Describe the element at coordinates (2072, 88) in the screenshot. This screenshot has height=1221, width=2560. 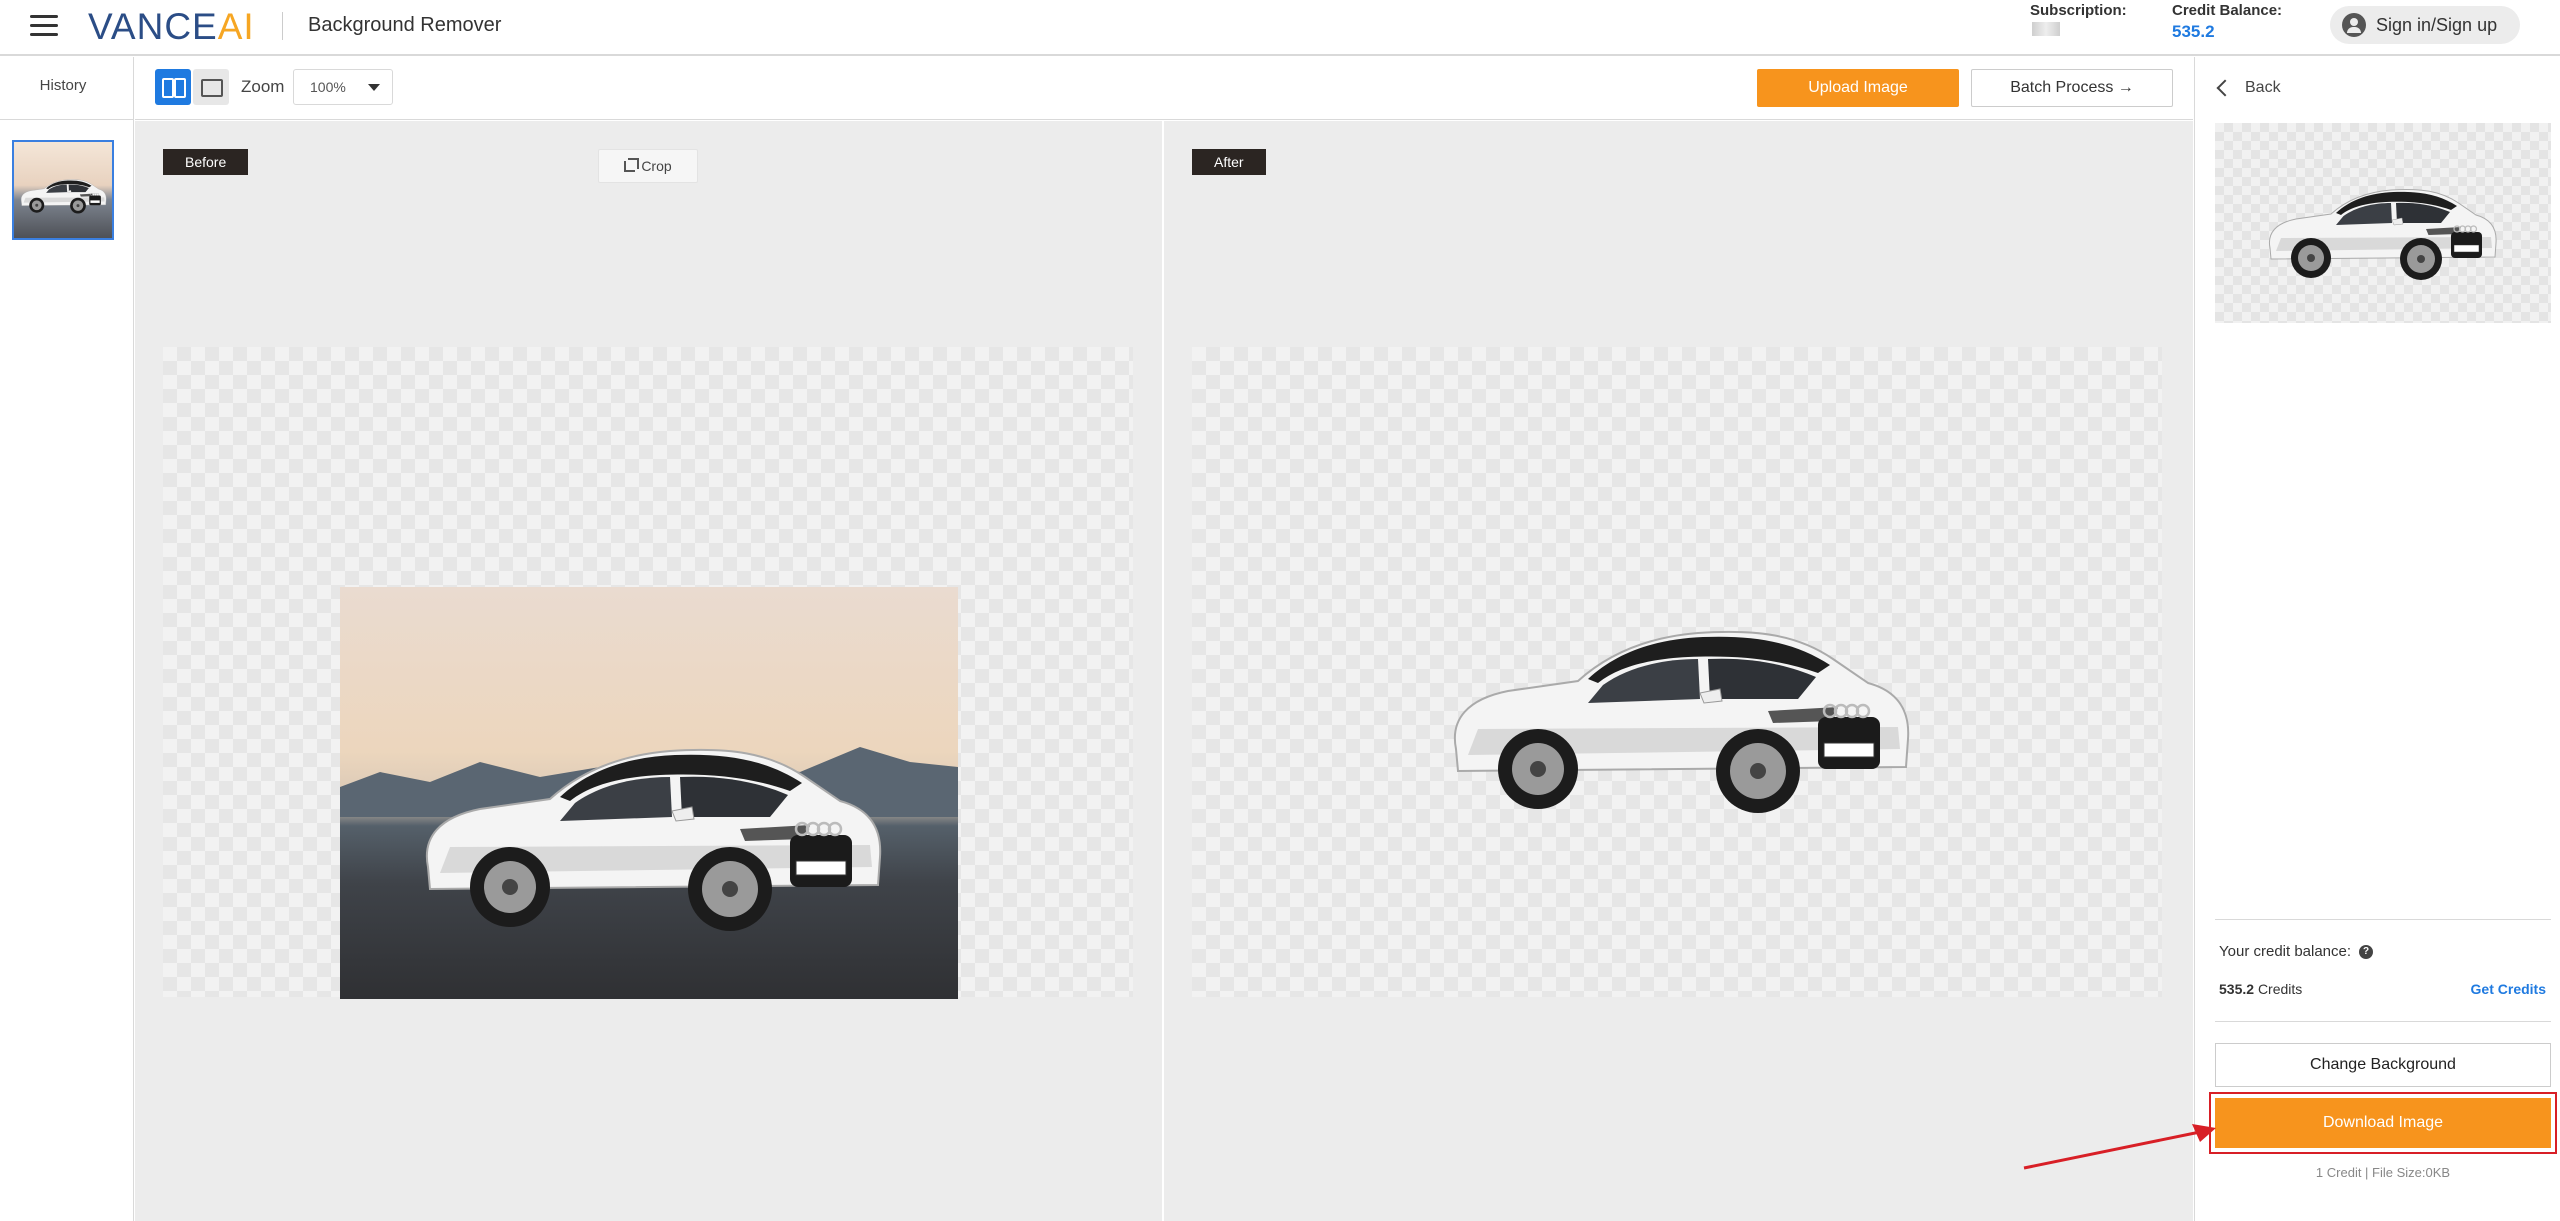
I see `batch-process-button: Batch Process →` at that location.